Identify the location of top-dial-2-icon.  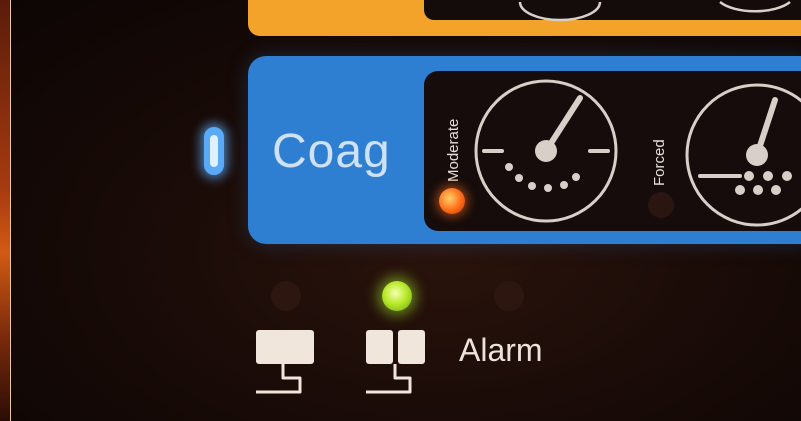
(755, 7).